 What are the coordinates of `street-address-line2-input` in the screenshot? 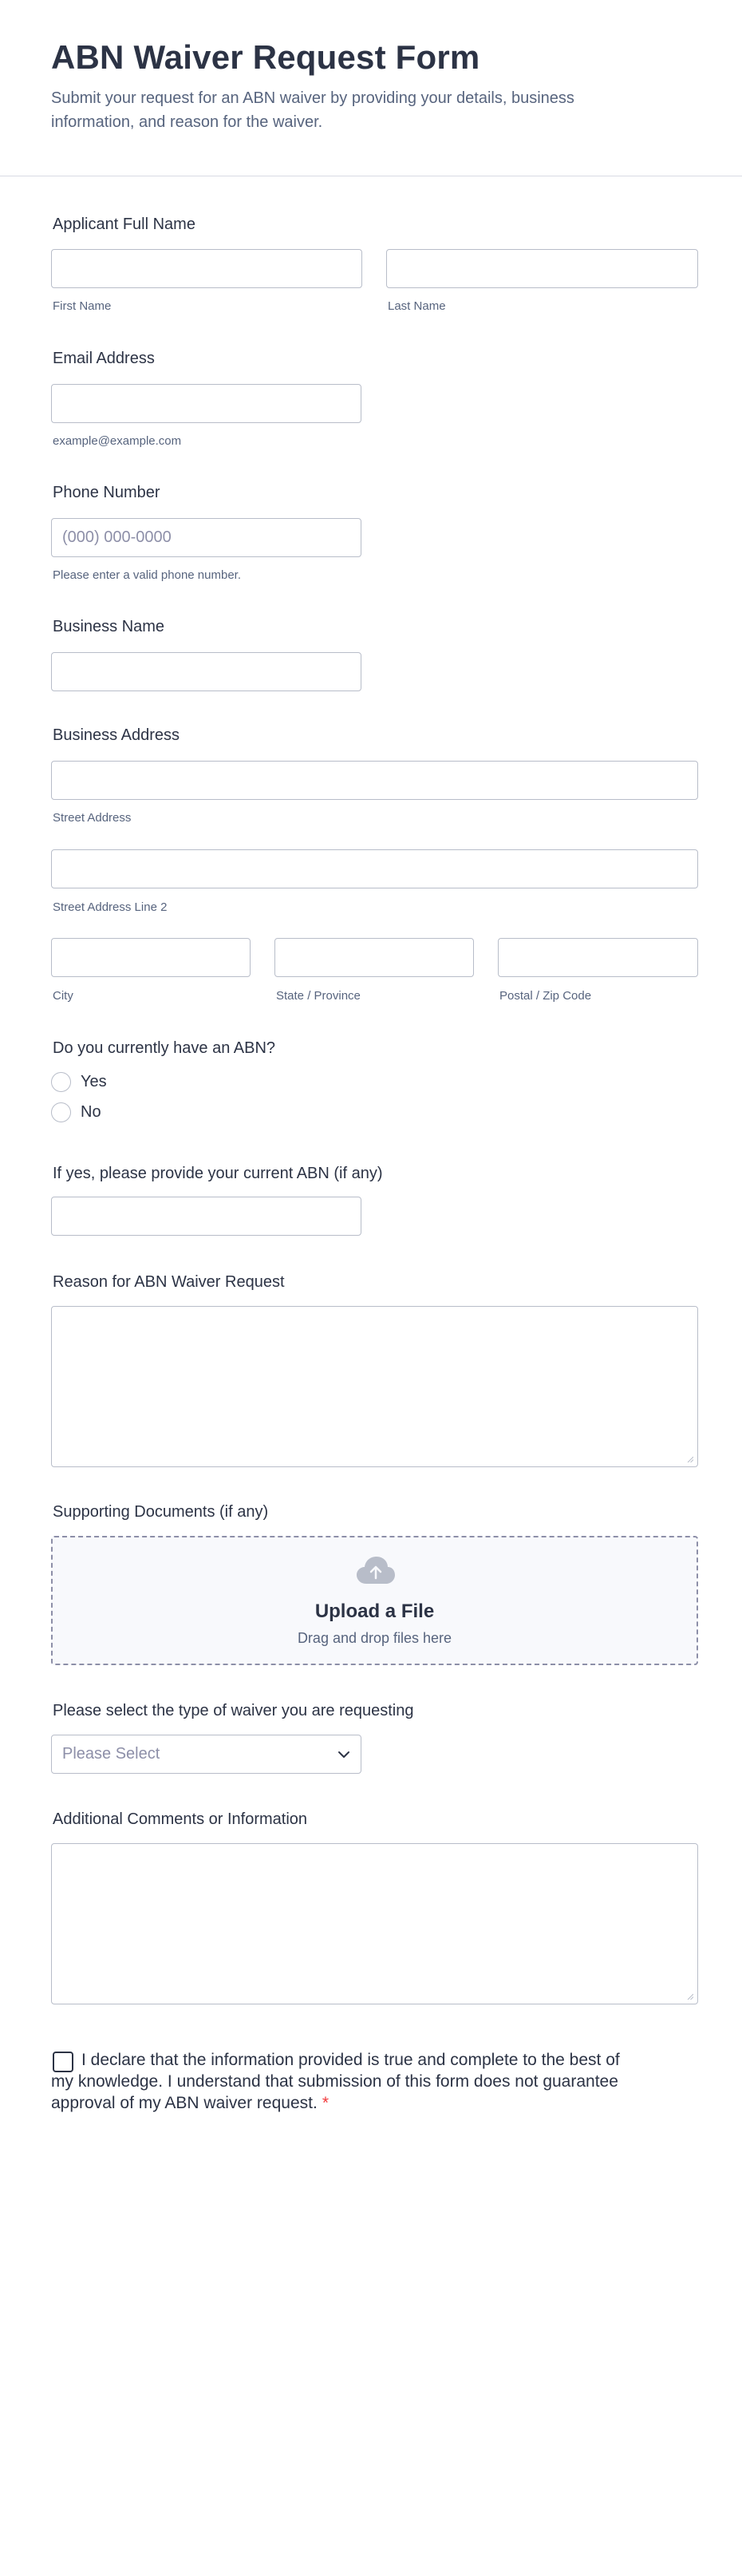 It's located at (374, 869).